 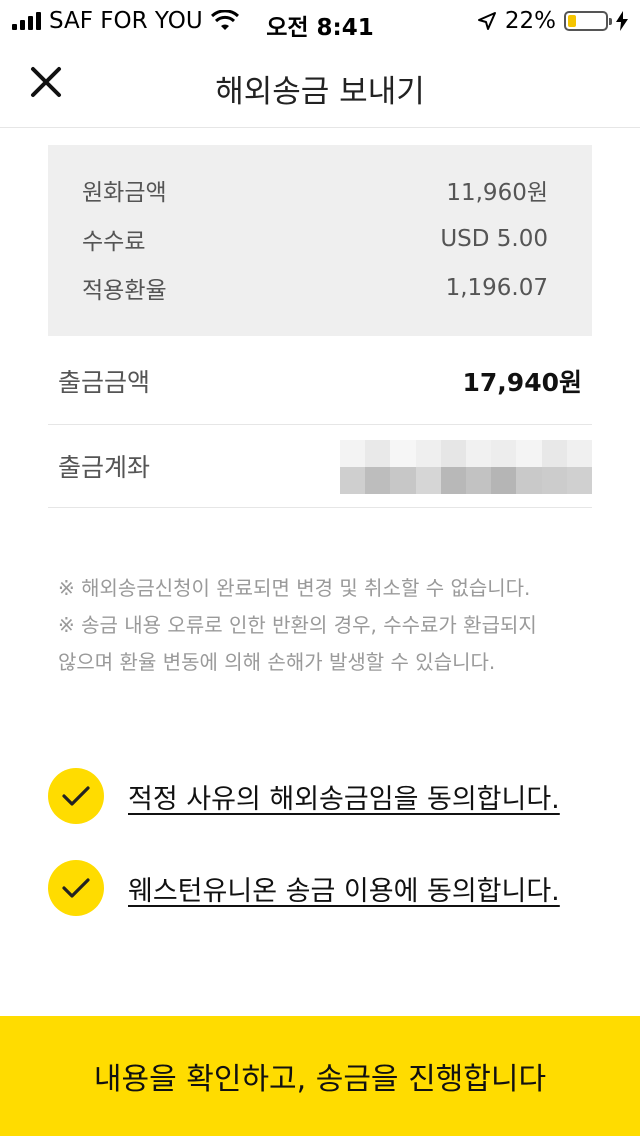 What do you see at coordinates (572, 21) in the screenshot?
I see `battery-level` at bounding box center [572, 21].